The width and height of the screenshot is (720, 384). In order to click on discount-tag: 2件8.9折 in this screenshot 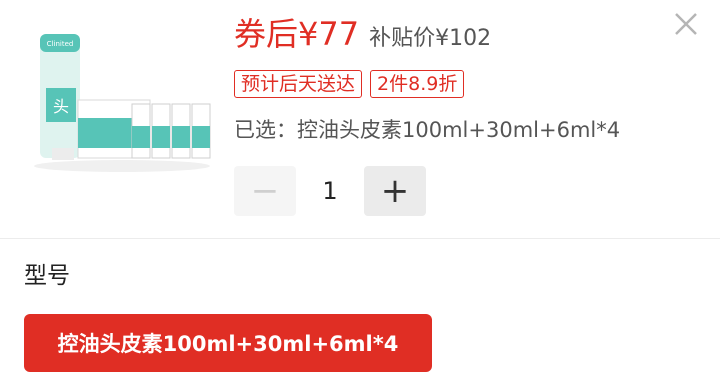, I will do `click(417, 84)`.